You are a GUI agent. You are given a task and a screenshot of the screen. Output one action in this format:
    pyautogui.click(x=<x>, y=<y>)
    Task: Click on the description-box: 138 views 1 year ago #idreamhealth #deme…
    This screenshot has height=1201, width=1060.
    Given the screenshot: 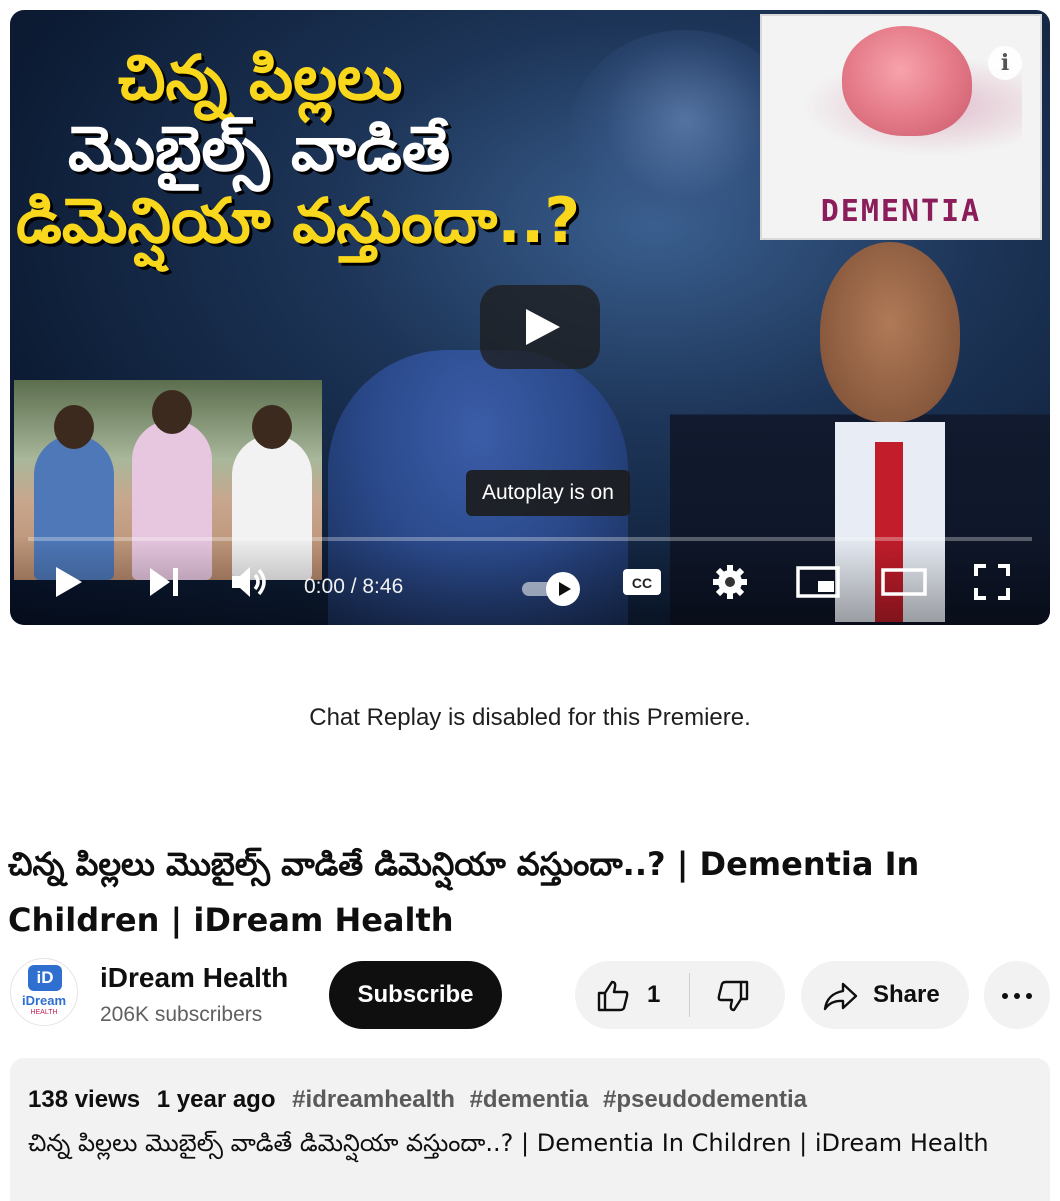 What is the action you would take?
    pyautogui.click(x=530, y=1129)
    